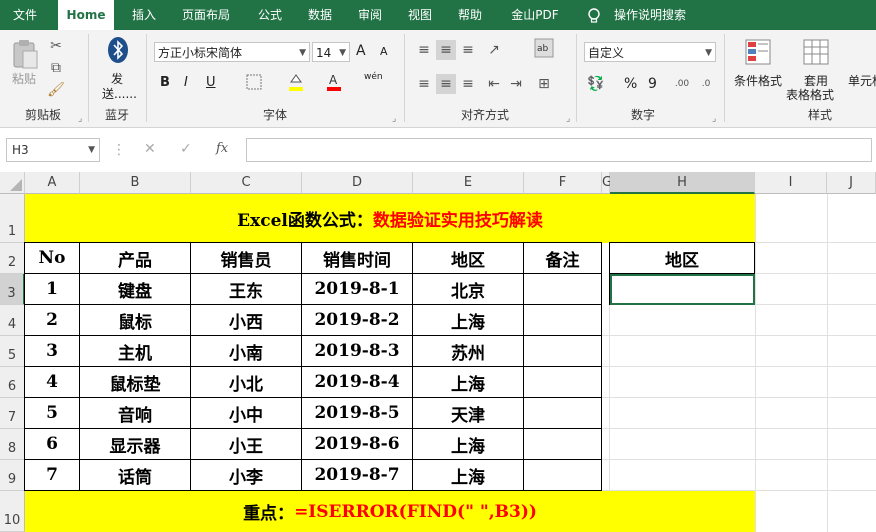 The image size is (876, 532). Describe the element at coordinates (12, 382) in the screenshot. I see `row-header: 6` at that location.